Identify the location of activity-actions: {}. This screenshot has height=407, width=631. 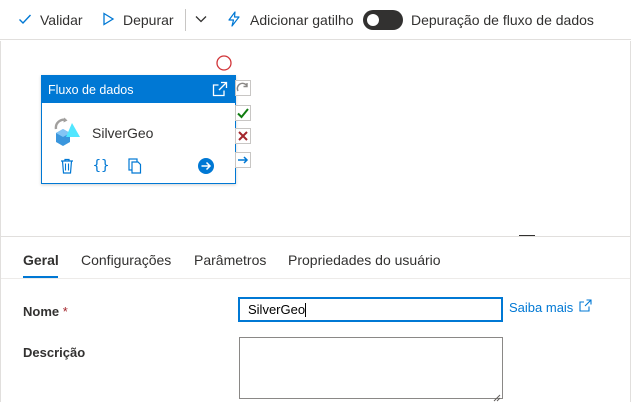
(138, 167).